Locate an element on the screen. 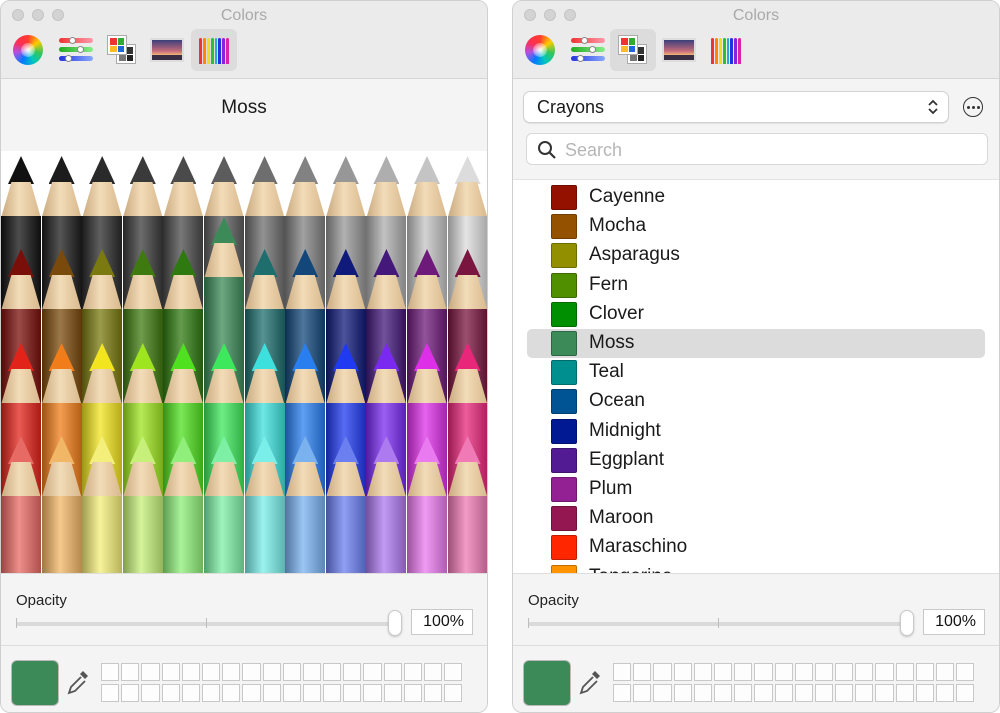  list-item: Ocean is located at coordinates (756, 401).